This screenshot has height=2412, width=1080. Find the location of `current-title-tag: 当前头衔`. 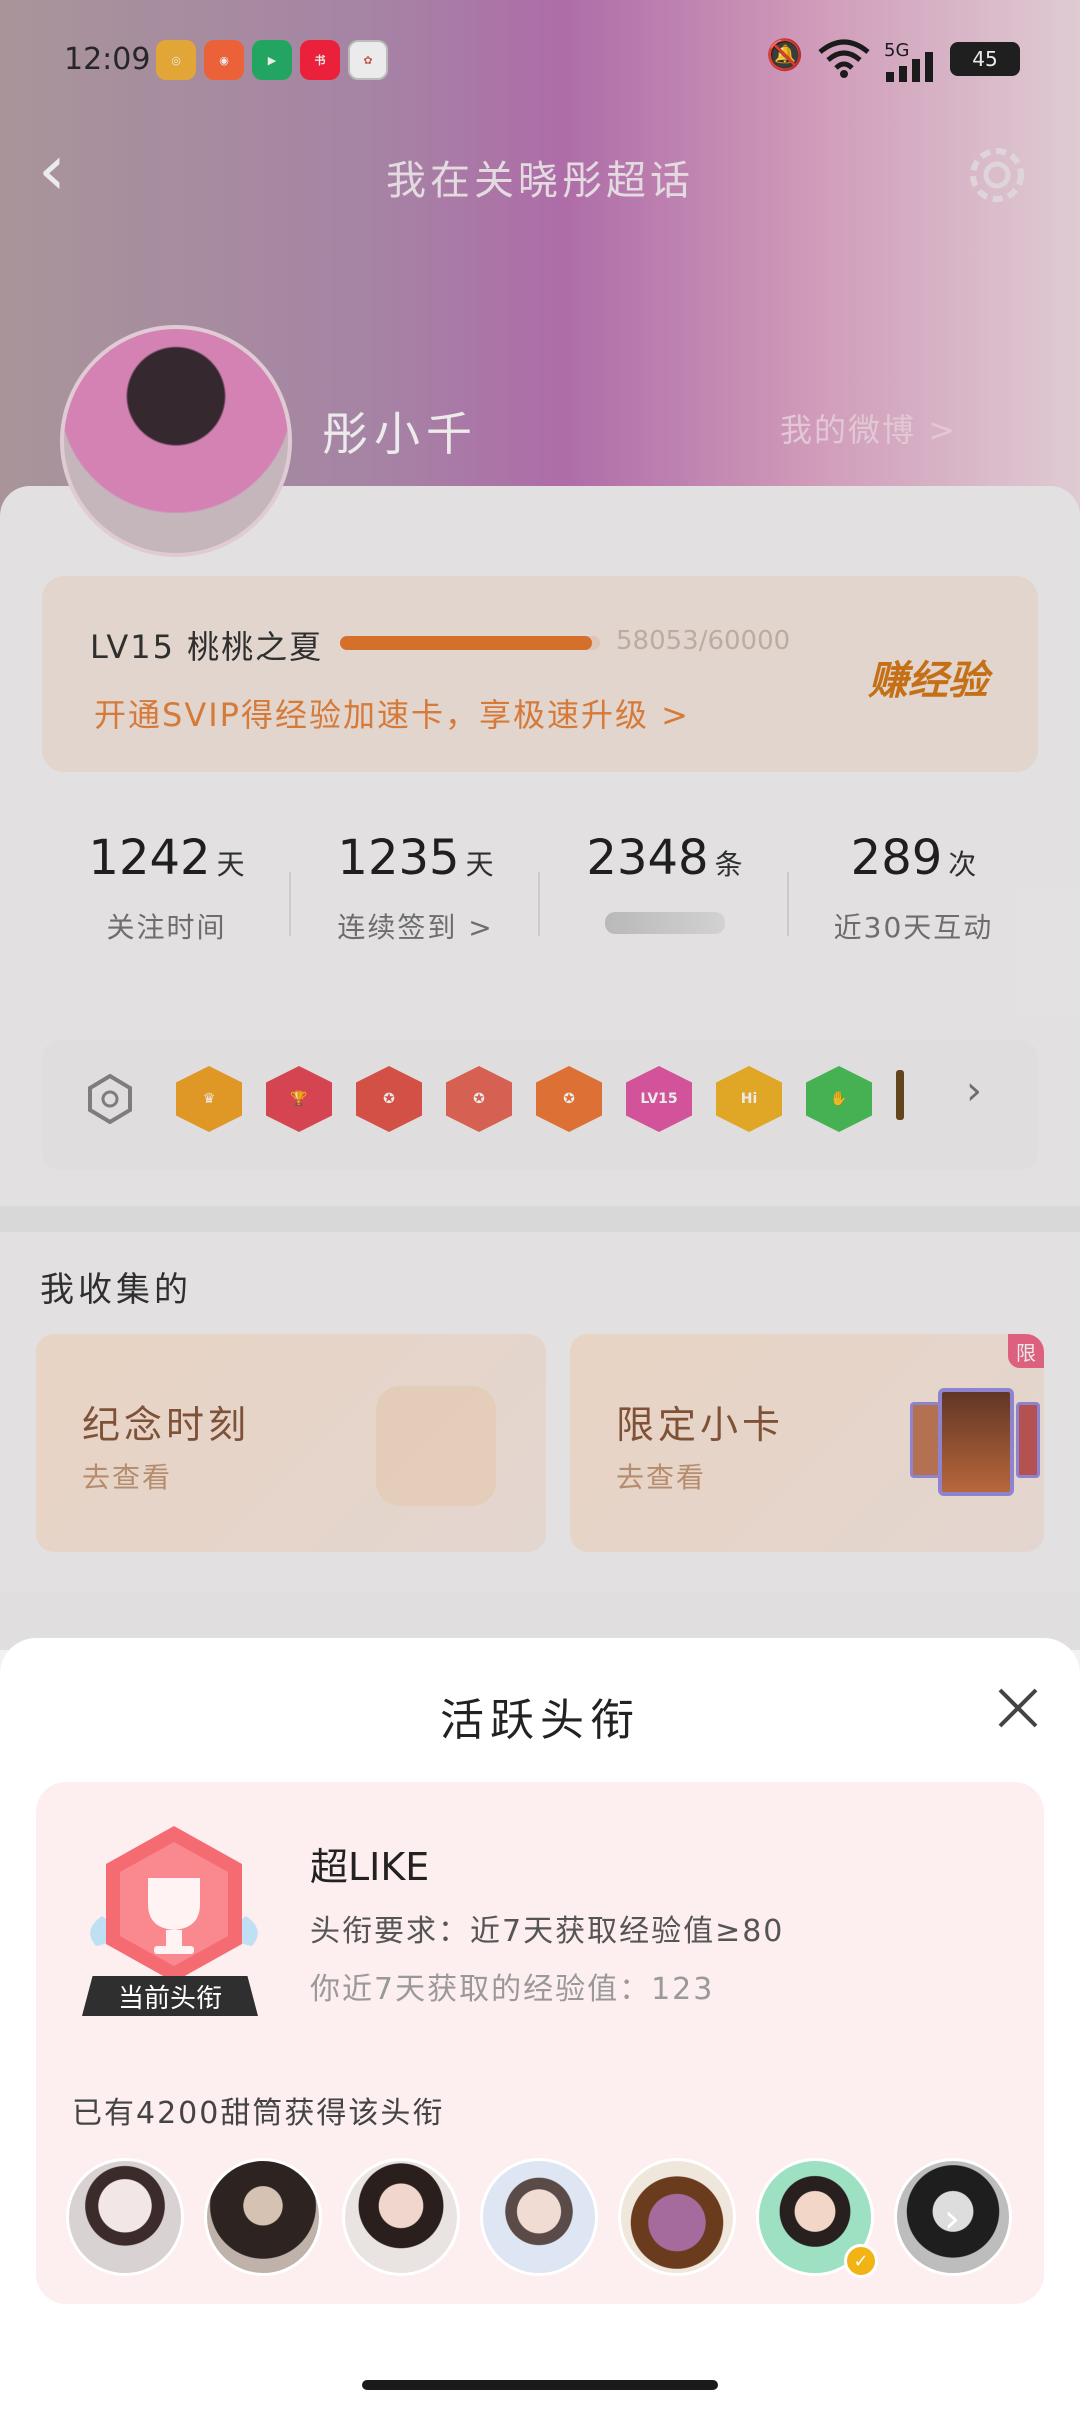

current-title-tag: 当前头衔 is located at coordinates (170, 1996).